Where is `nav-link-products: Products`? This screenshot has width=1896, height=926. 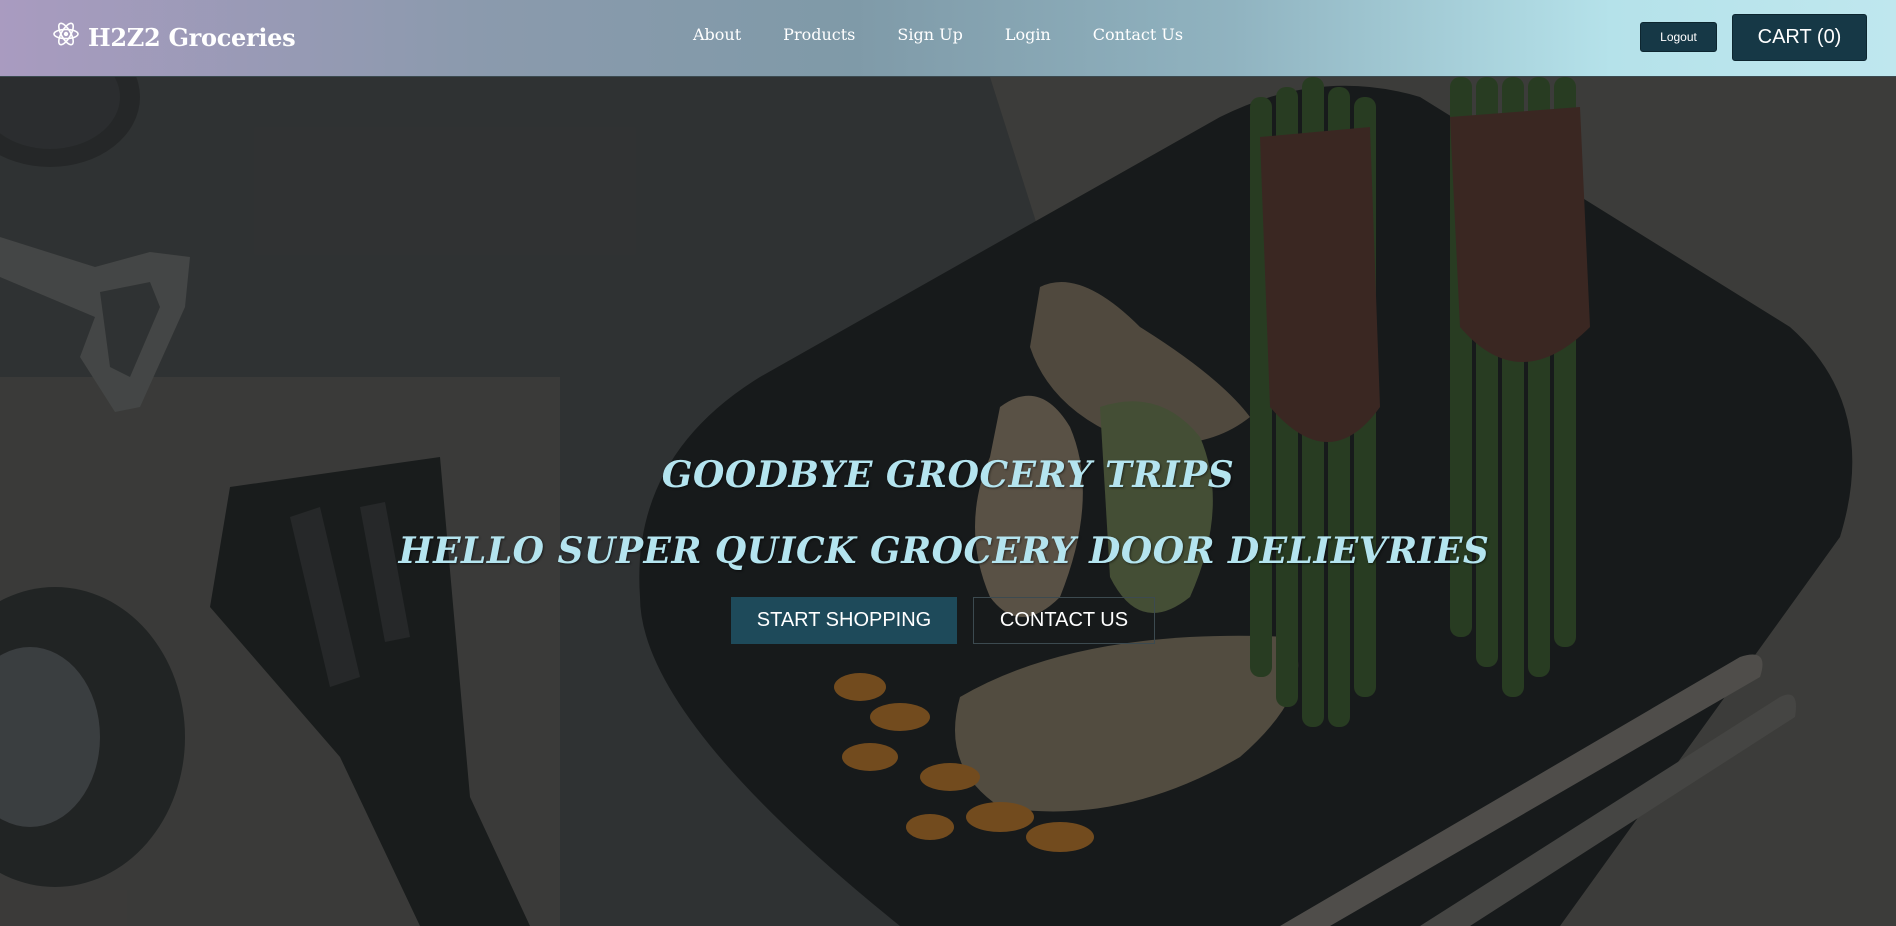 nav-link-products: Products is located at coordinates (819, 34).